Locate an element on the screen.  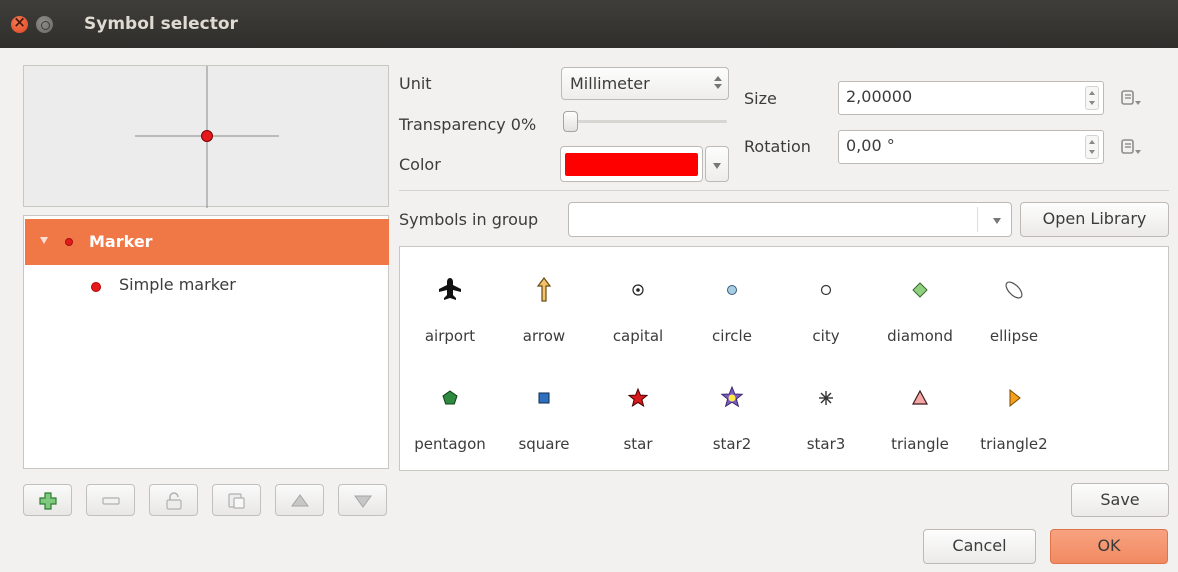
star3-icon is located at coordinates (826, 398).